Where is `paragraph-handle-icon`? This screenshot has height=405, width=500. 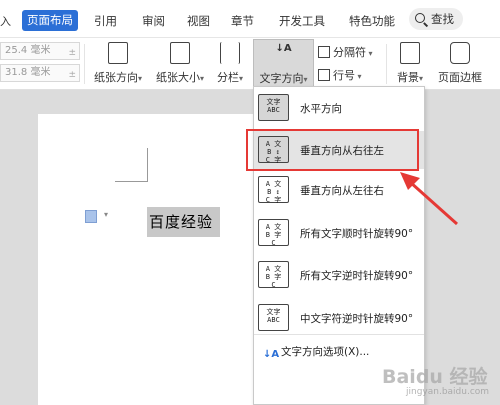 paragraph-handle-icon is located at coordinates (91, 216).